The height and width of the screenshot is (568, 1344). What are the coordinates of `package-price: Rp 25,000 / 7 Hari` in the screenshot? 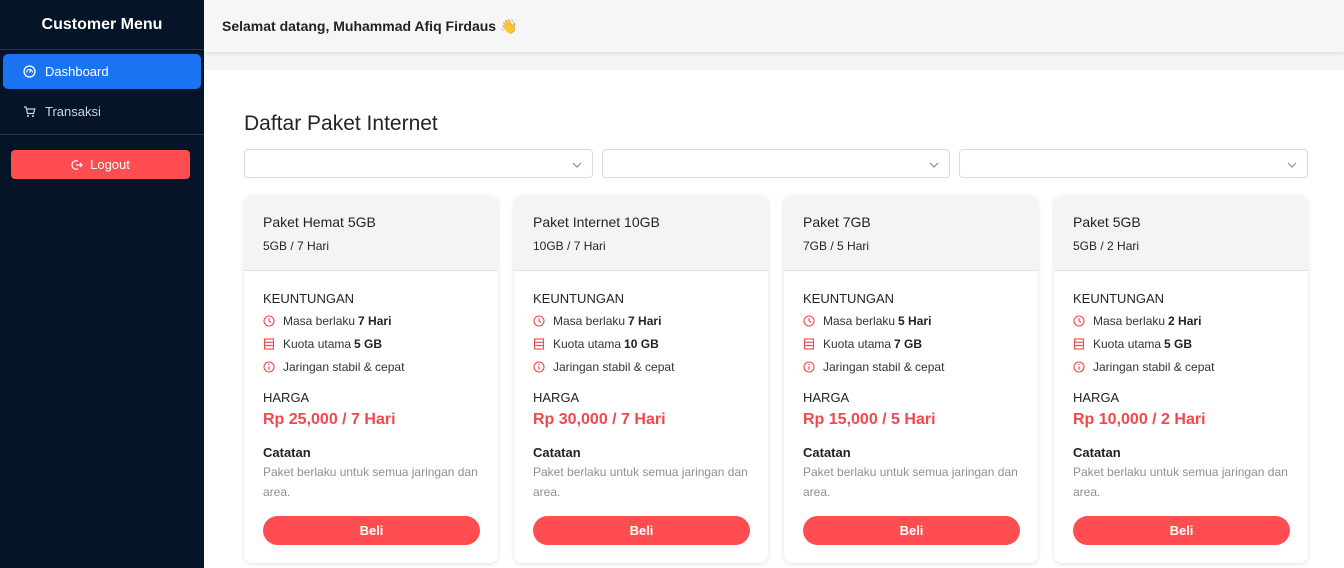 It's located at (329, 419).